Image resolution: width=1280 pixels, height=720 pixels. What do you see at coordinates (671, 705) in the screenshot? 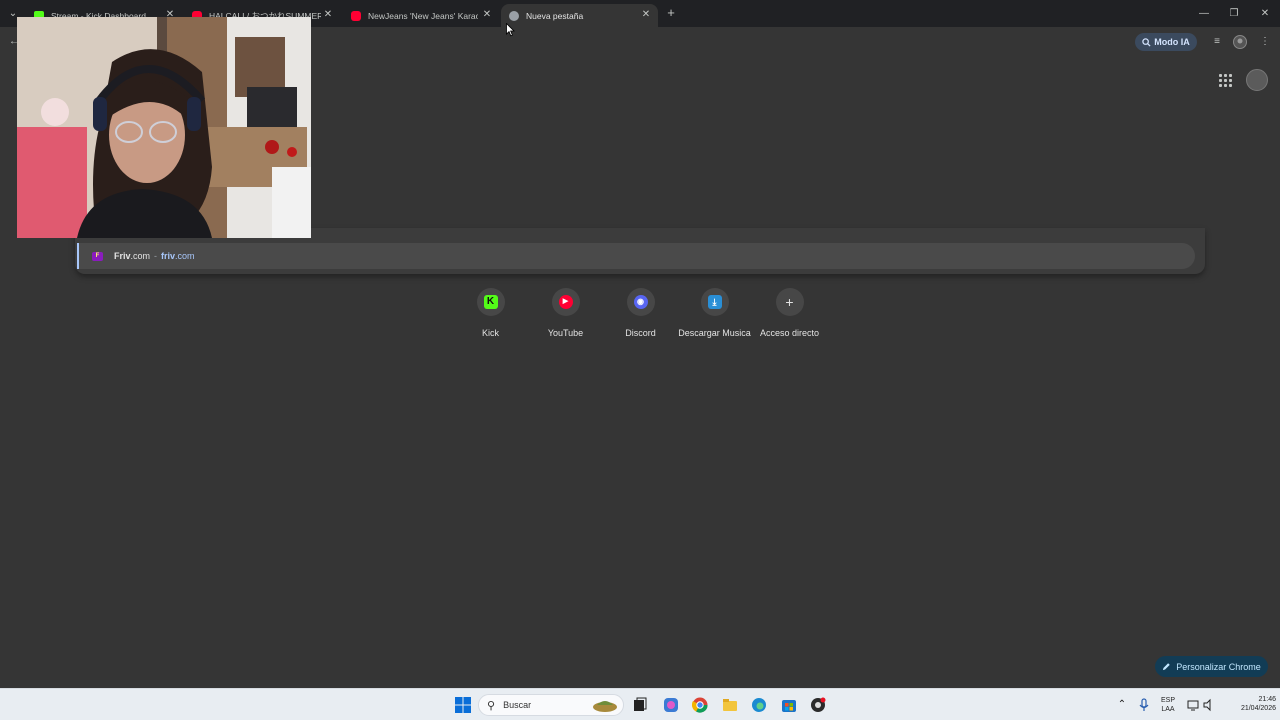
I see `copilot-icon` at bounding box center [671, 705].